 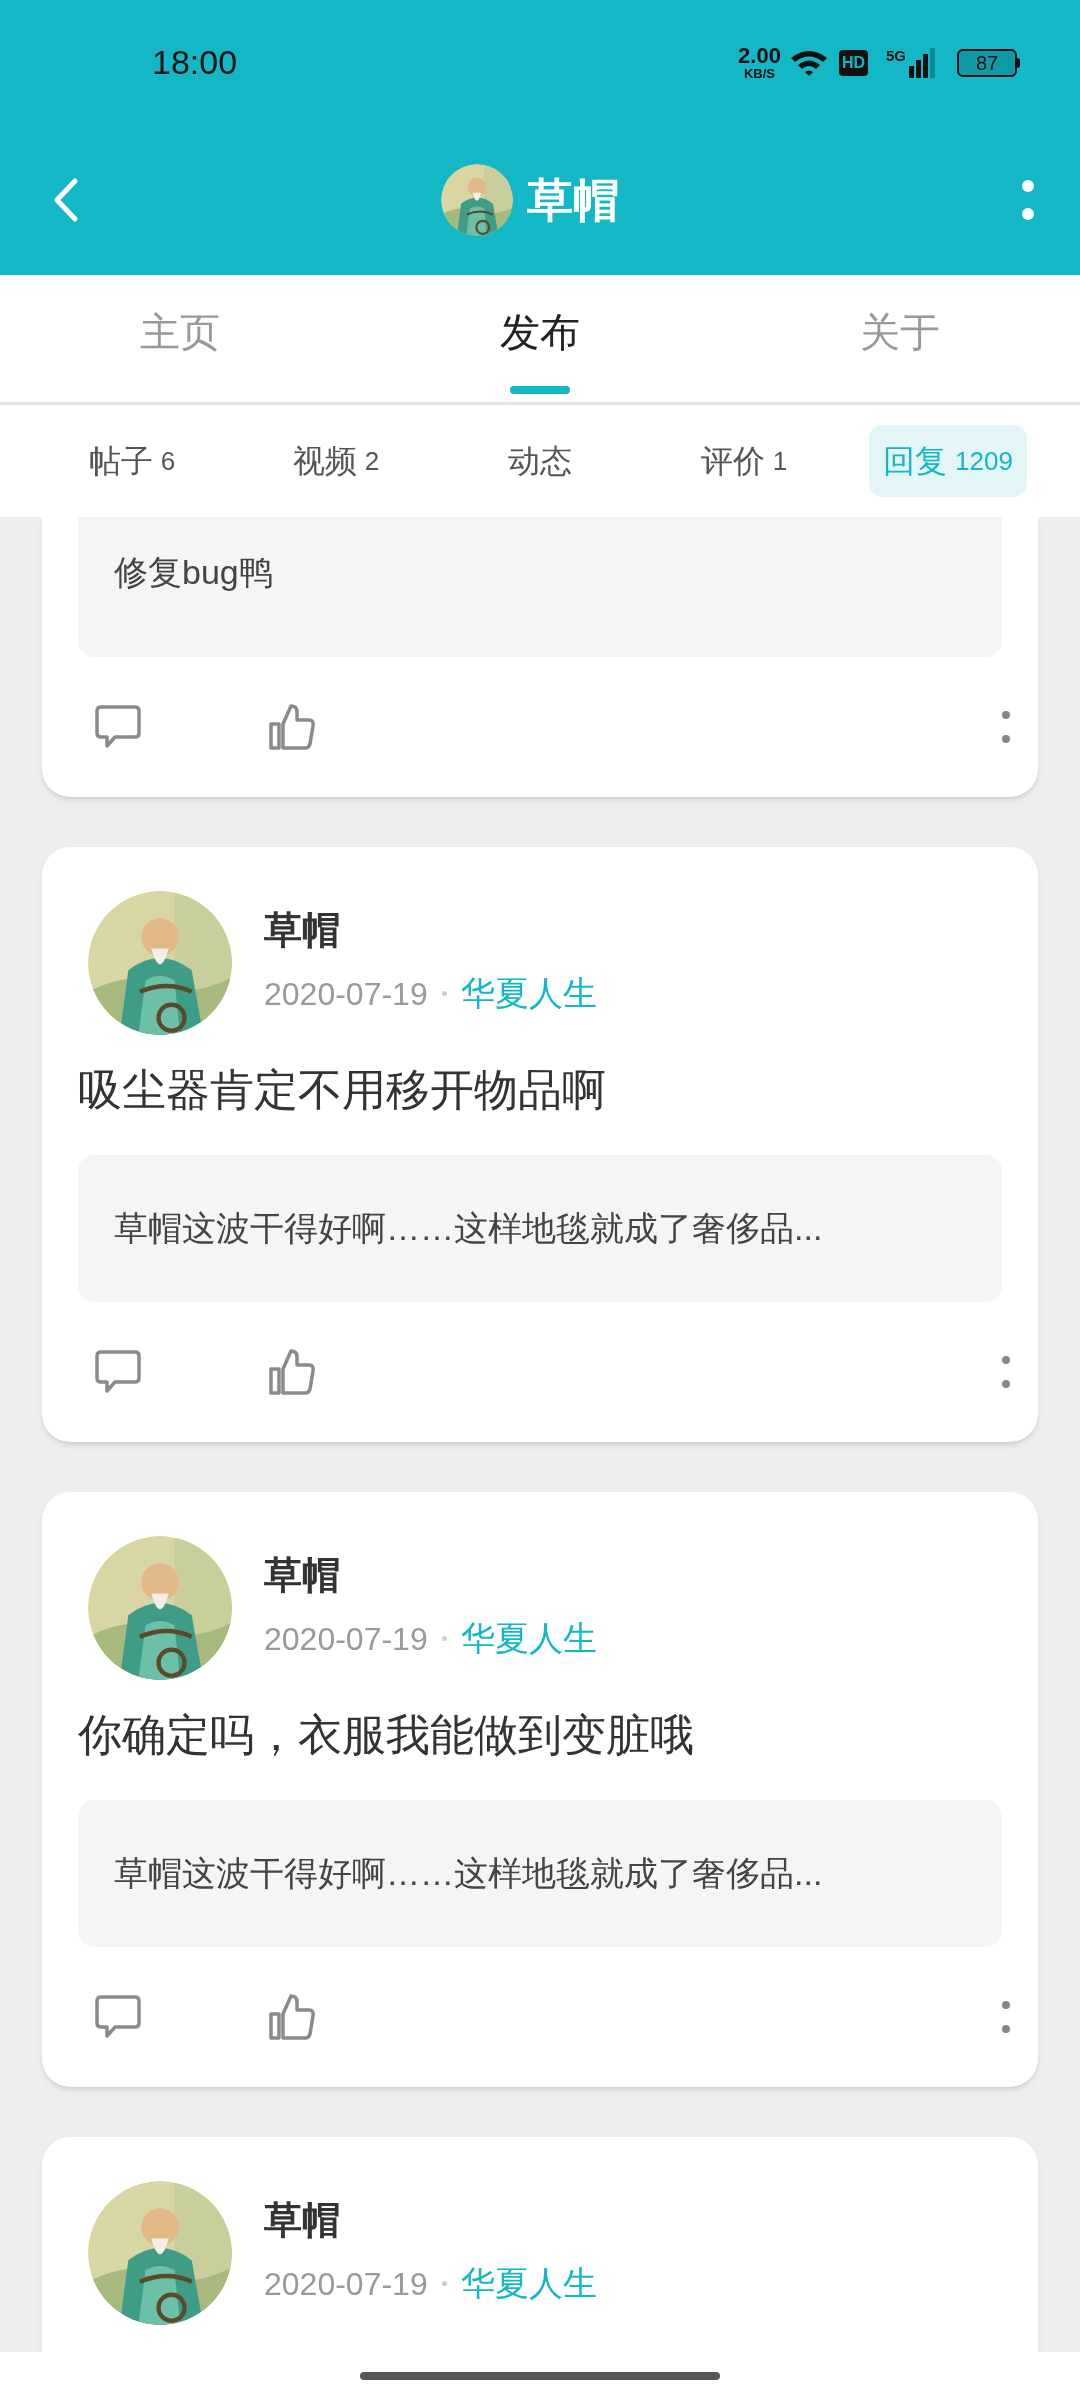 I want to click on filter-tab: 帖子 6, so click(x=132, y=461).